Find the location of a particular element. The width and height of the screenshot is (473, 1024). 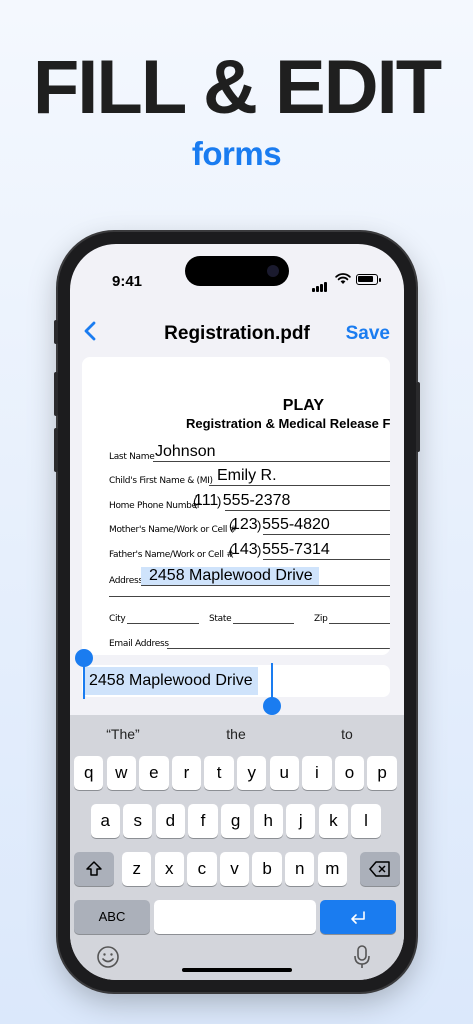

save-button: Save is located at coordinates (368, 334).